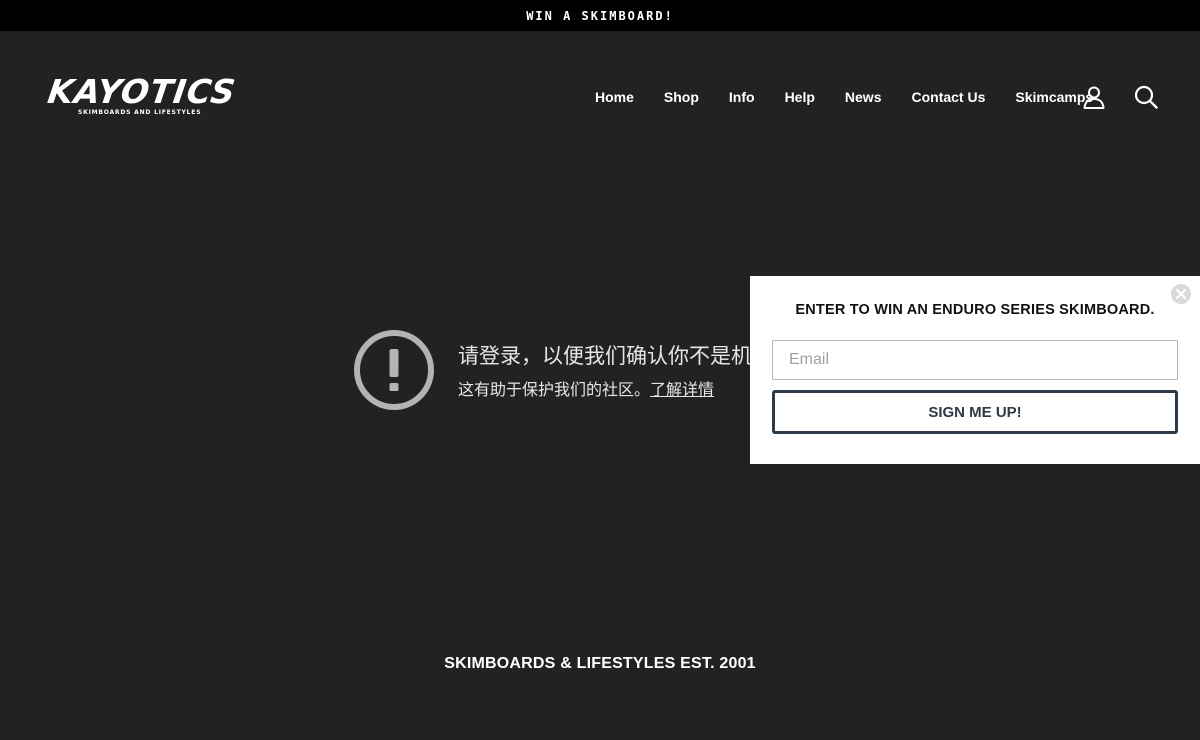  What do you see at coordinates (742, 97) in the screenshot?
I see `nav-info: Info` at bounding box center [742, 97].